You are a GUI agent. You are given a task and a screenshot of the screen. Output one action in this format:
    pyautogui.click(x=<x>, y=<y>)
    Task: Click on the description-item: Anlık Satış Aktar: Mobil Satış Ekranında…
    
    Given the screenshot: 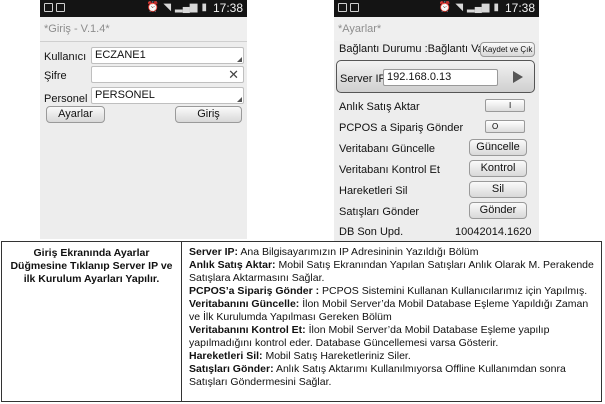 What is the action you would take?
    pyautogui.click(x=394, y=272)
    